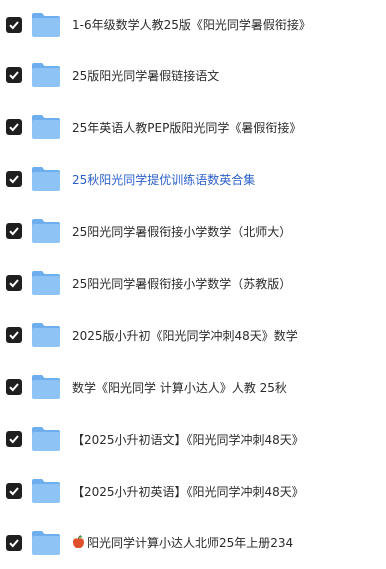 The image size is (386, 569). Describe the element at coordinates (182, 283) in the screenshot. I see `file-name: 25阳光同学暑假衔接小学数学（苏教版）` at that location.